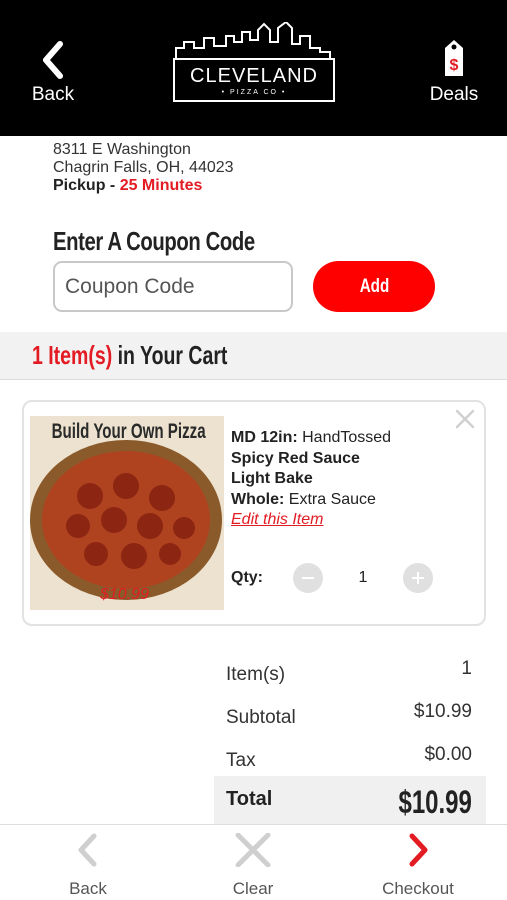  What do you see at coordinates (253, 888) in the screenshot?
I see `clear-label: Clear` at bounding box center [253, 888].